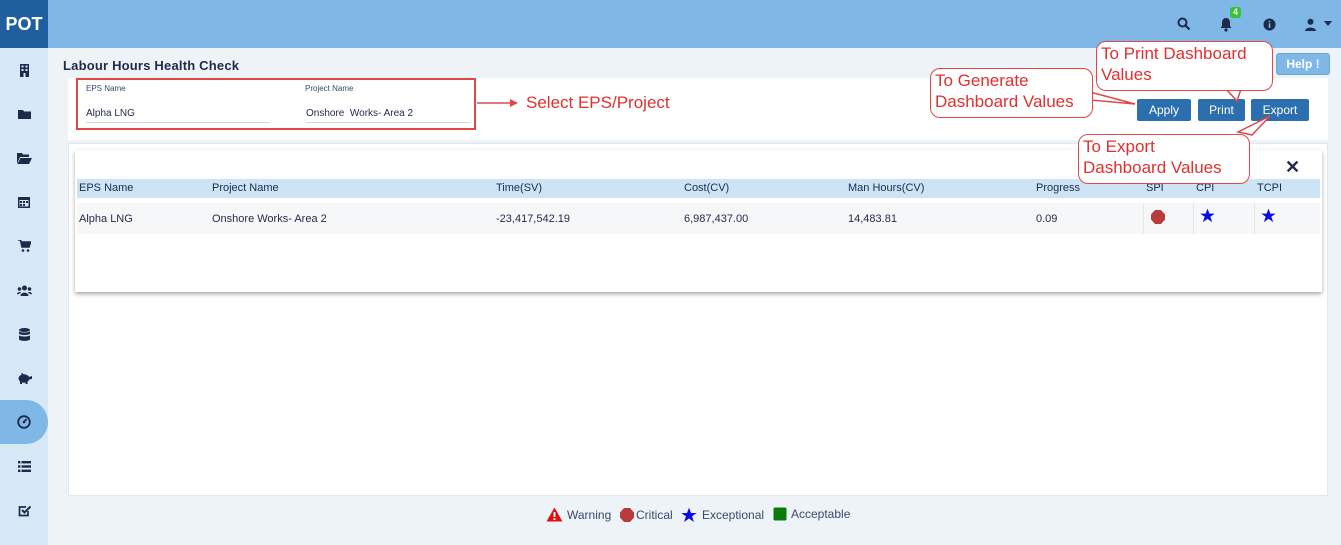  I want to click on export-button: Export, so click(1280, 110).